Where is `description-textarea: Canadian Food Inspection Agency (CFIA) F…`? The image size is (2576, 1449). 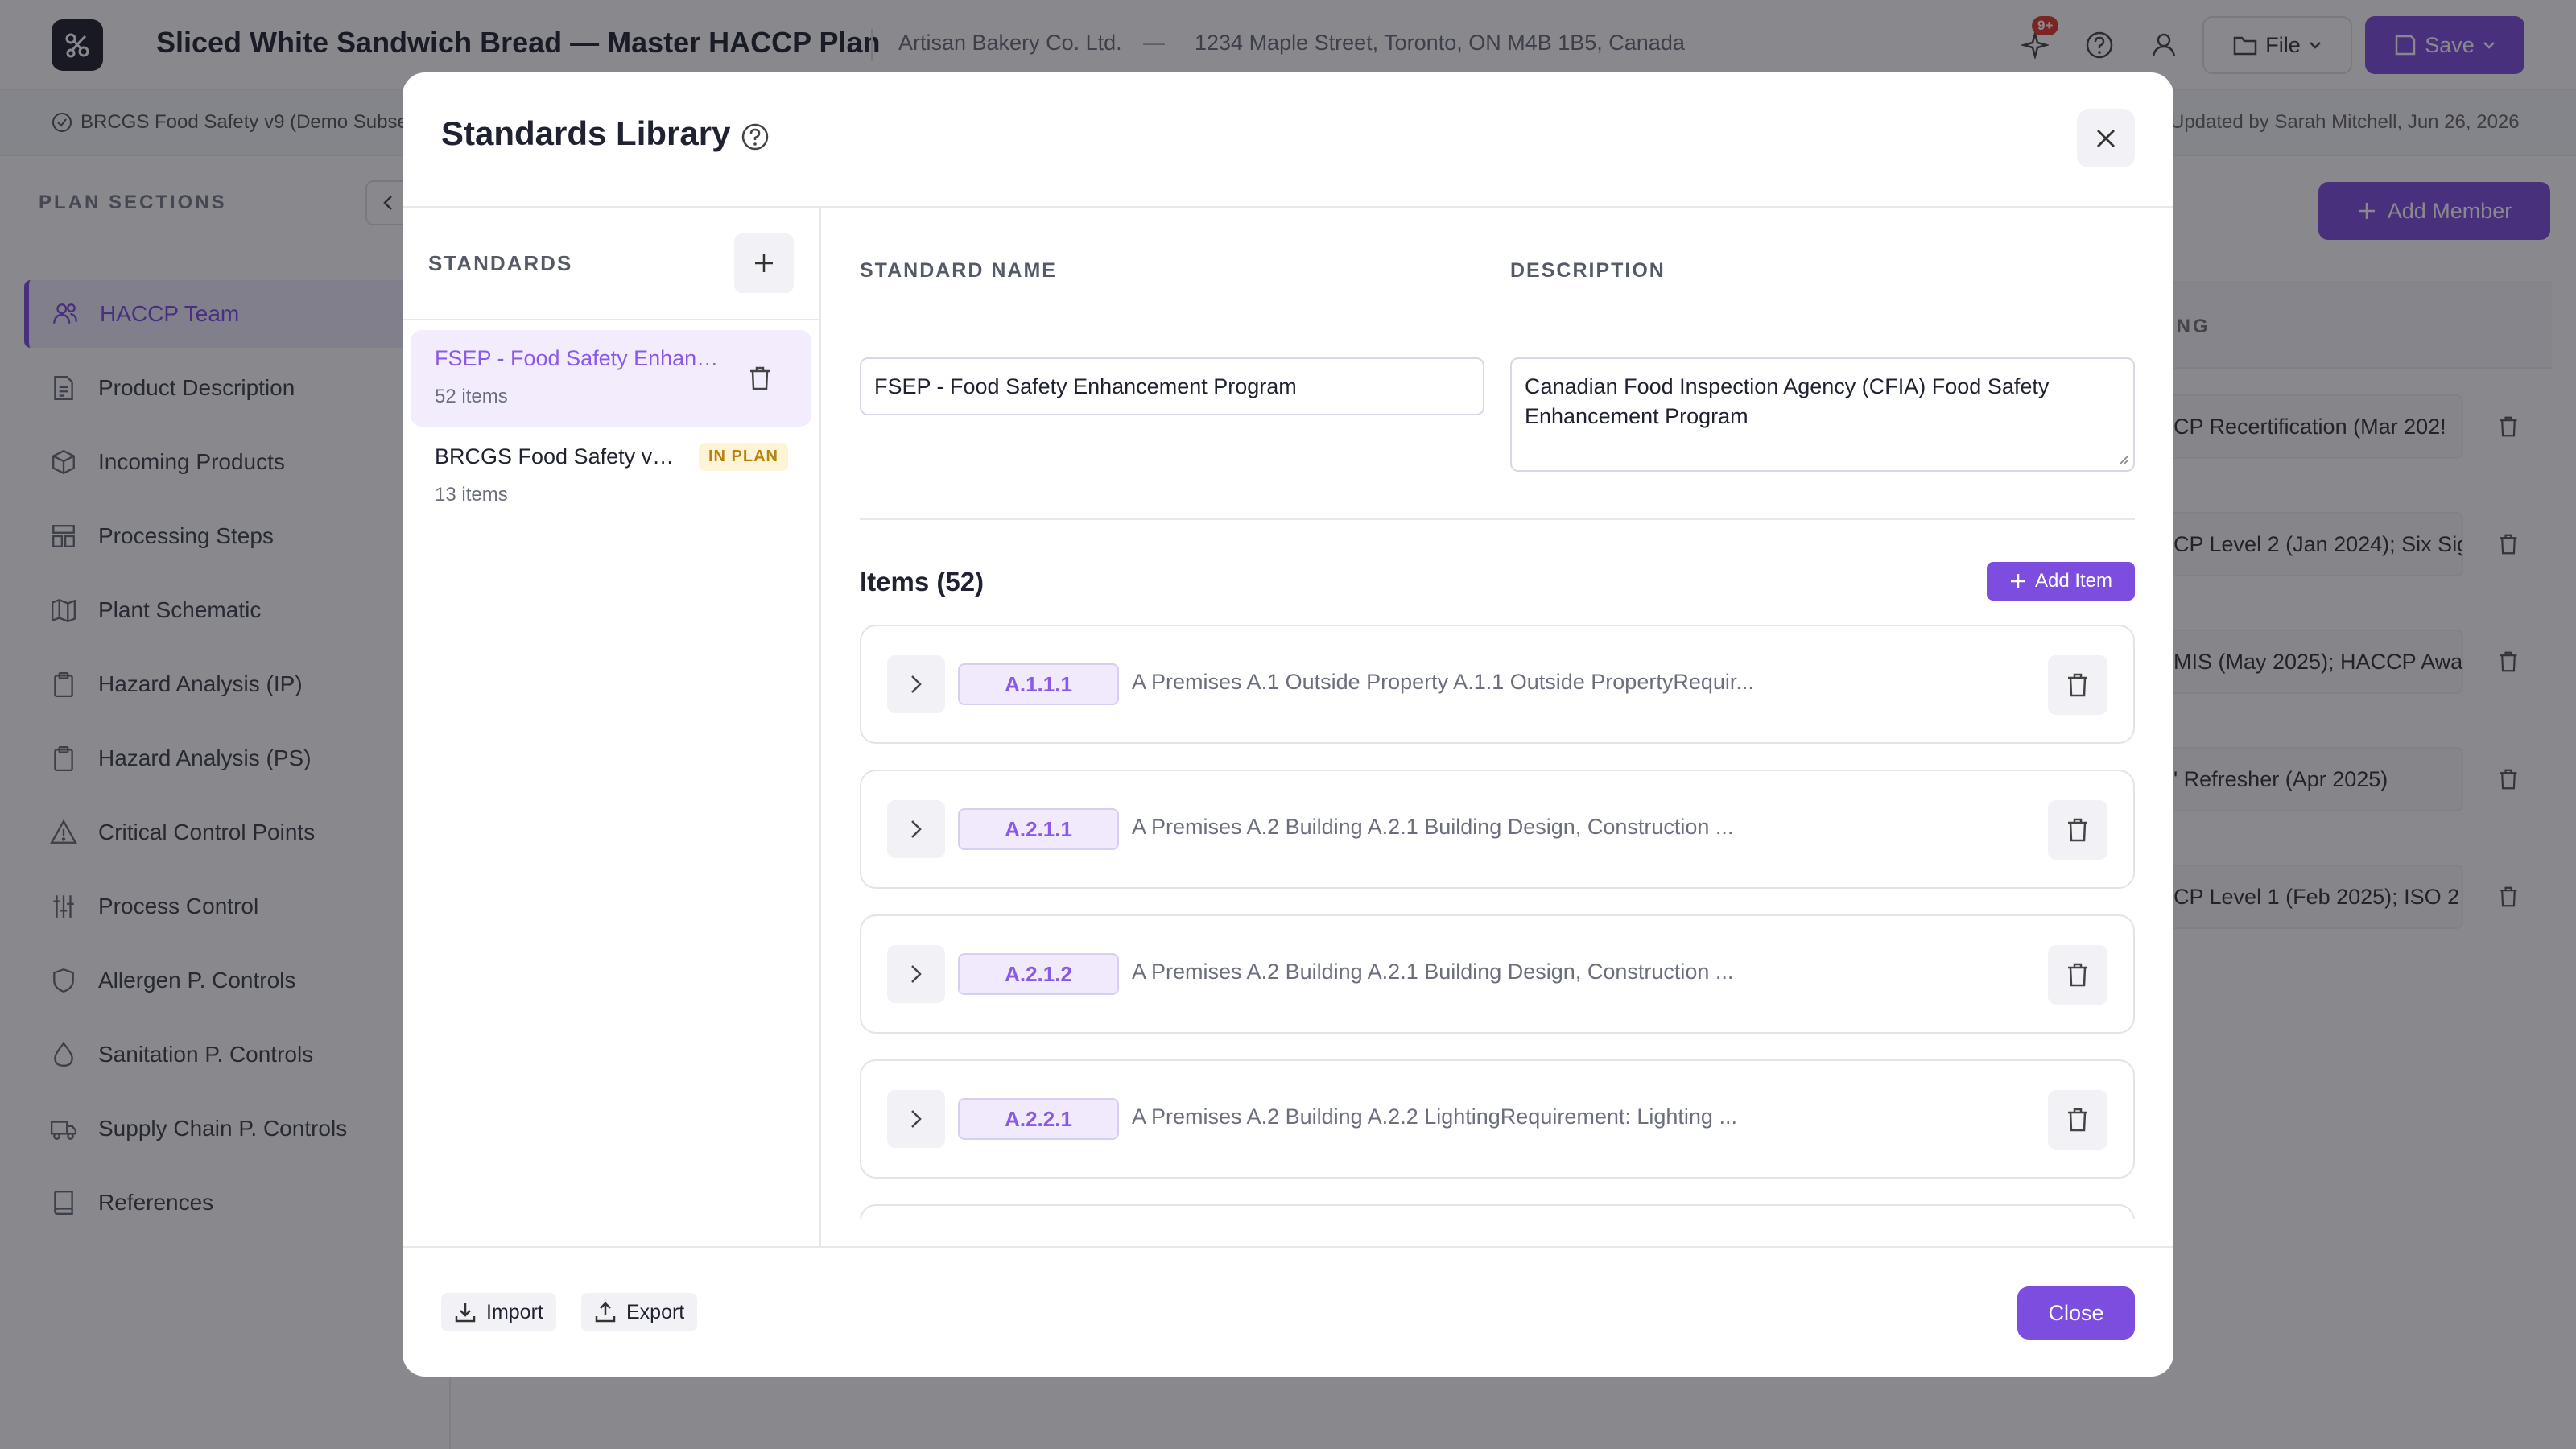 description-textarea: Canadian Food Inspection Agency (CFIA) F… is located at coordinates (1822, 414).